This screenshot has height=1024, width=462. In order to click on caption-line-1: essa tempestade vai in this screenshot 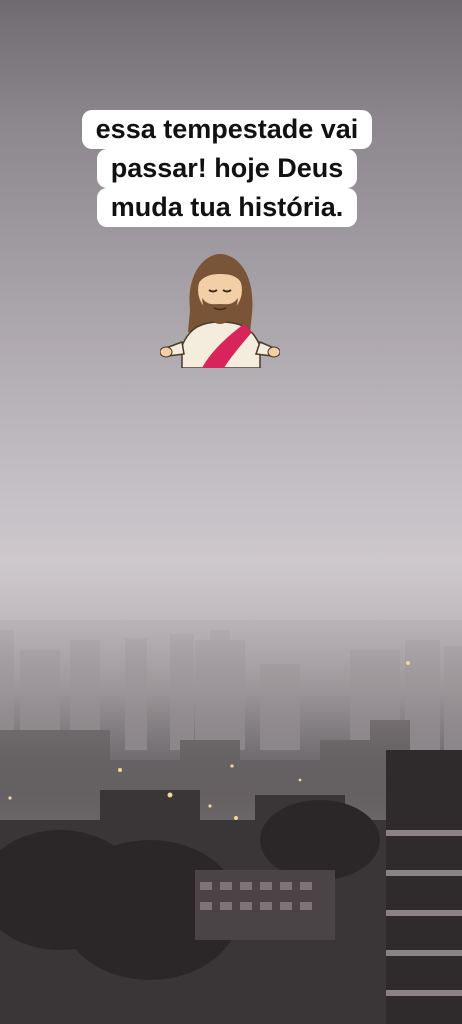, I will do `click(227, 129)`.